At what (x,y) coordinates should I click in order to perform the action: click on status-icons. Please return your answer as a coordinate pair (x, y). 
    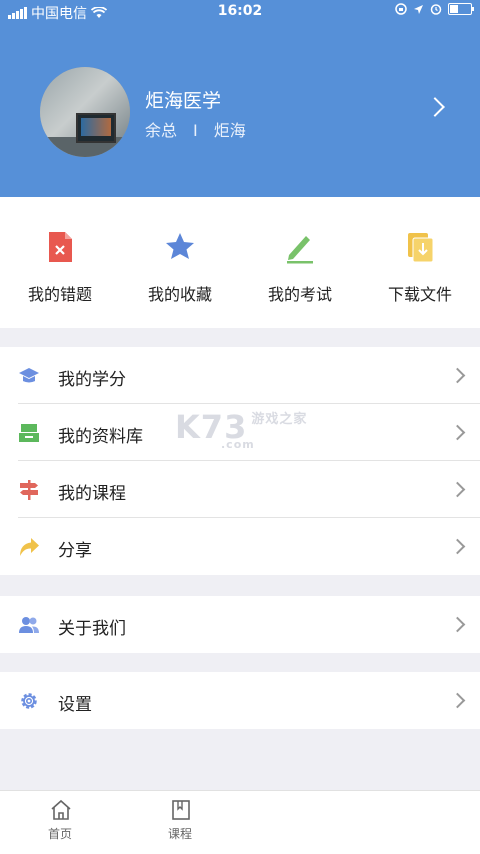
    Looking at the image, I should click on (434, 9).